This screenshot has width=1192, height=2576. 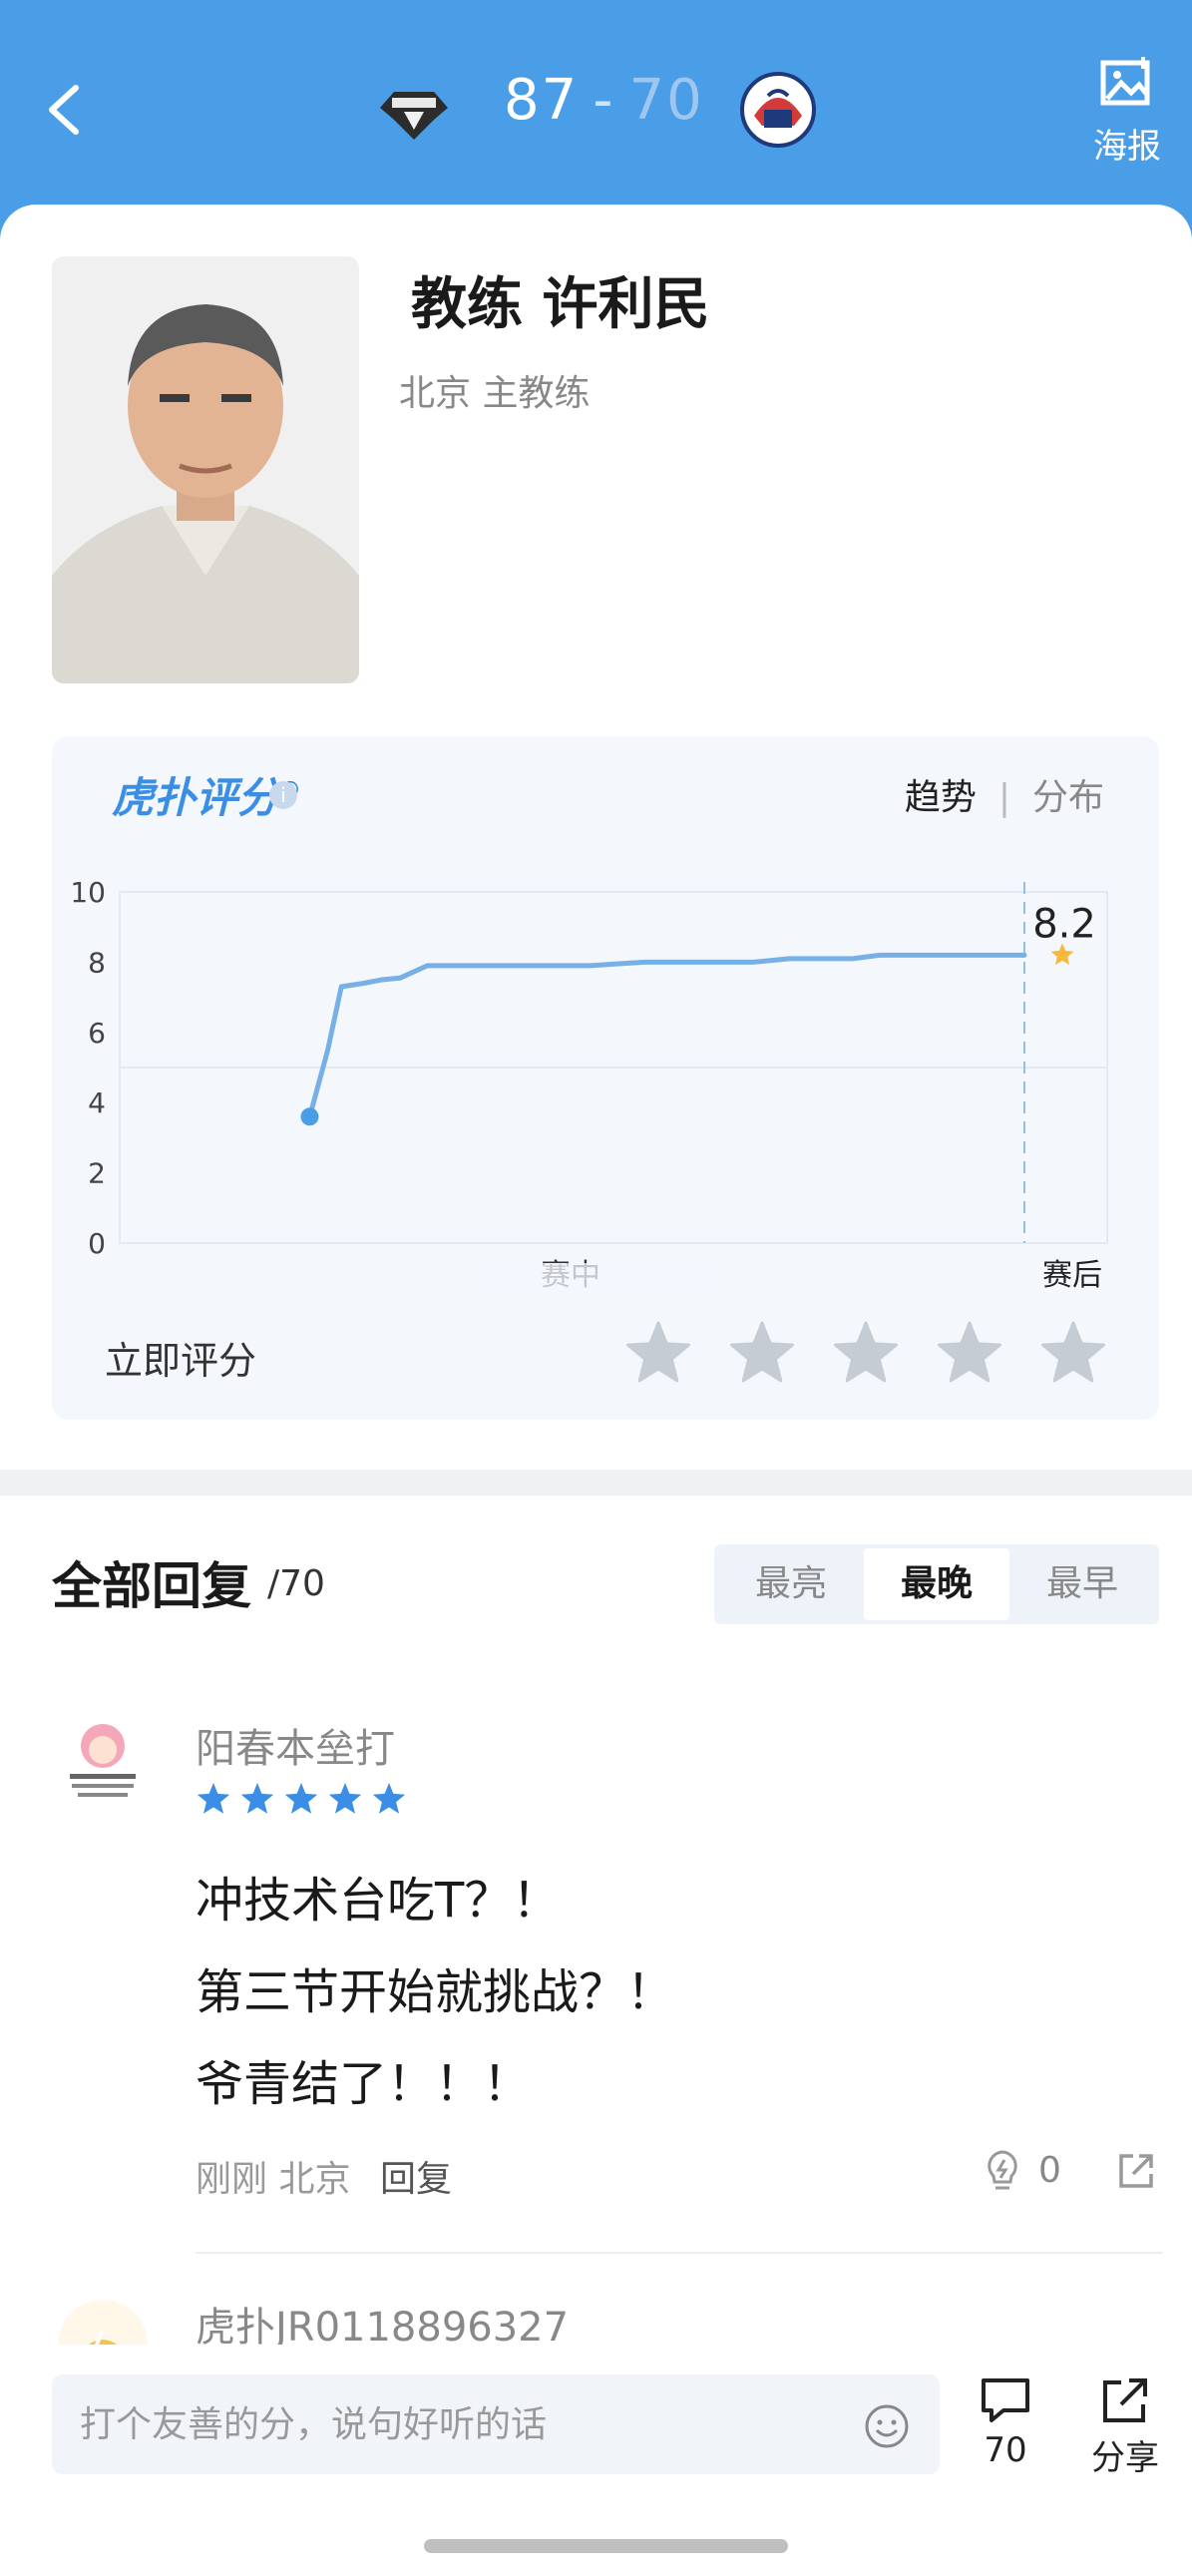 I want to click on sort-tab-latest: 最晚, so click(x=936, y=1584).